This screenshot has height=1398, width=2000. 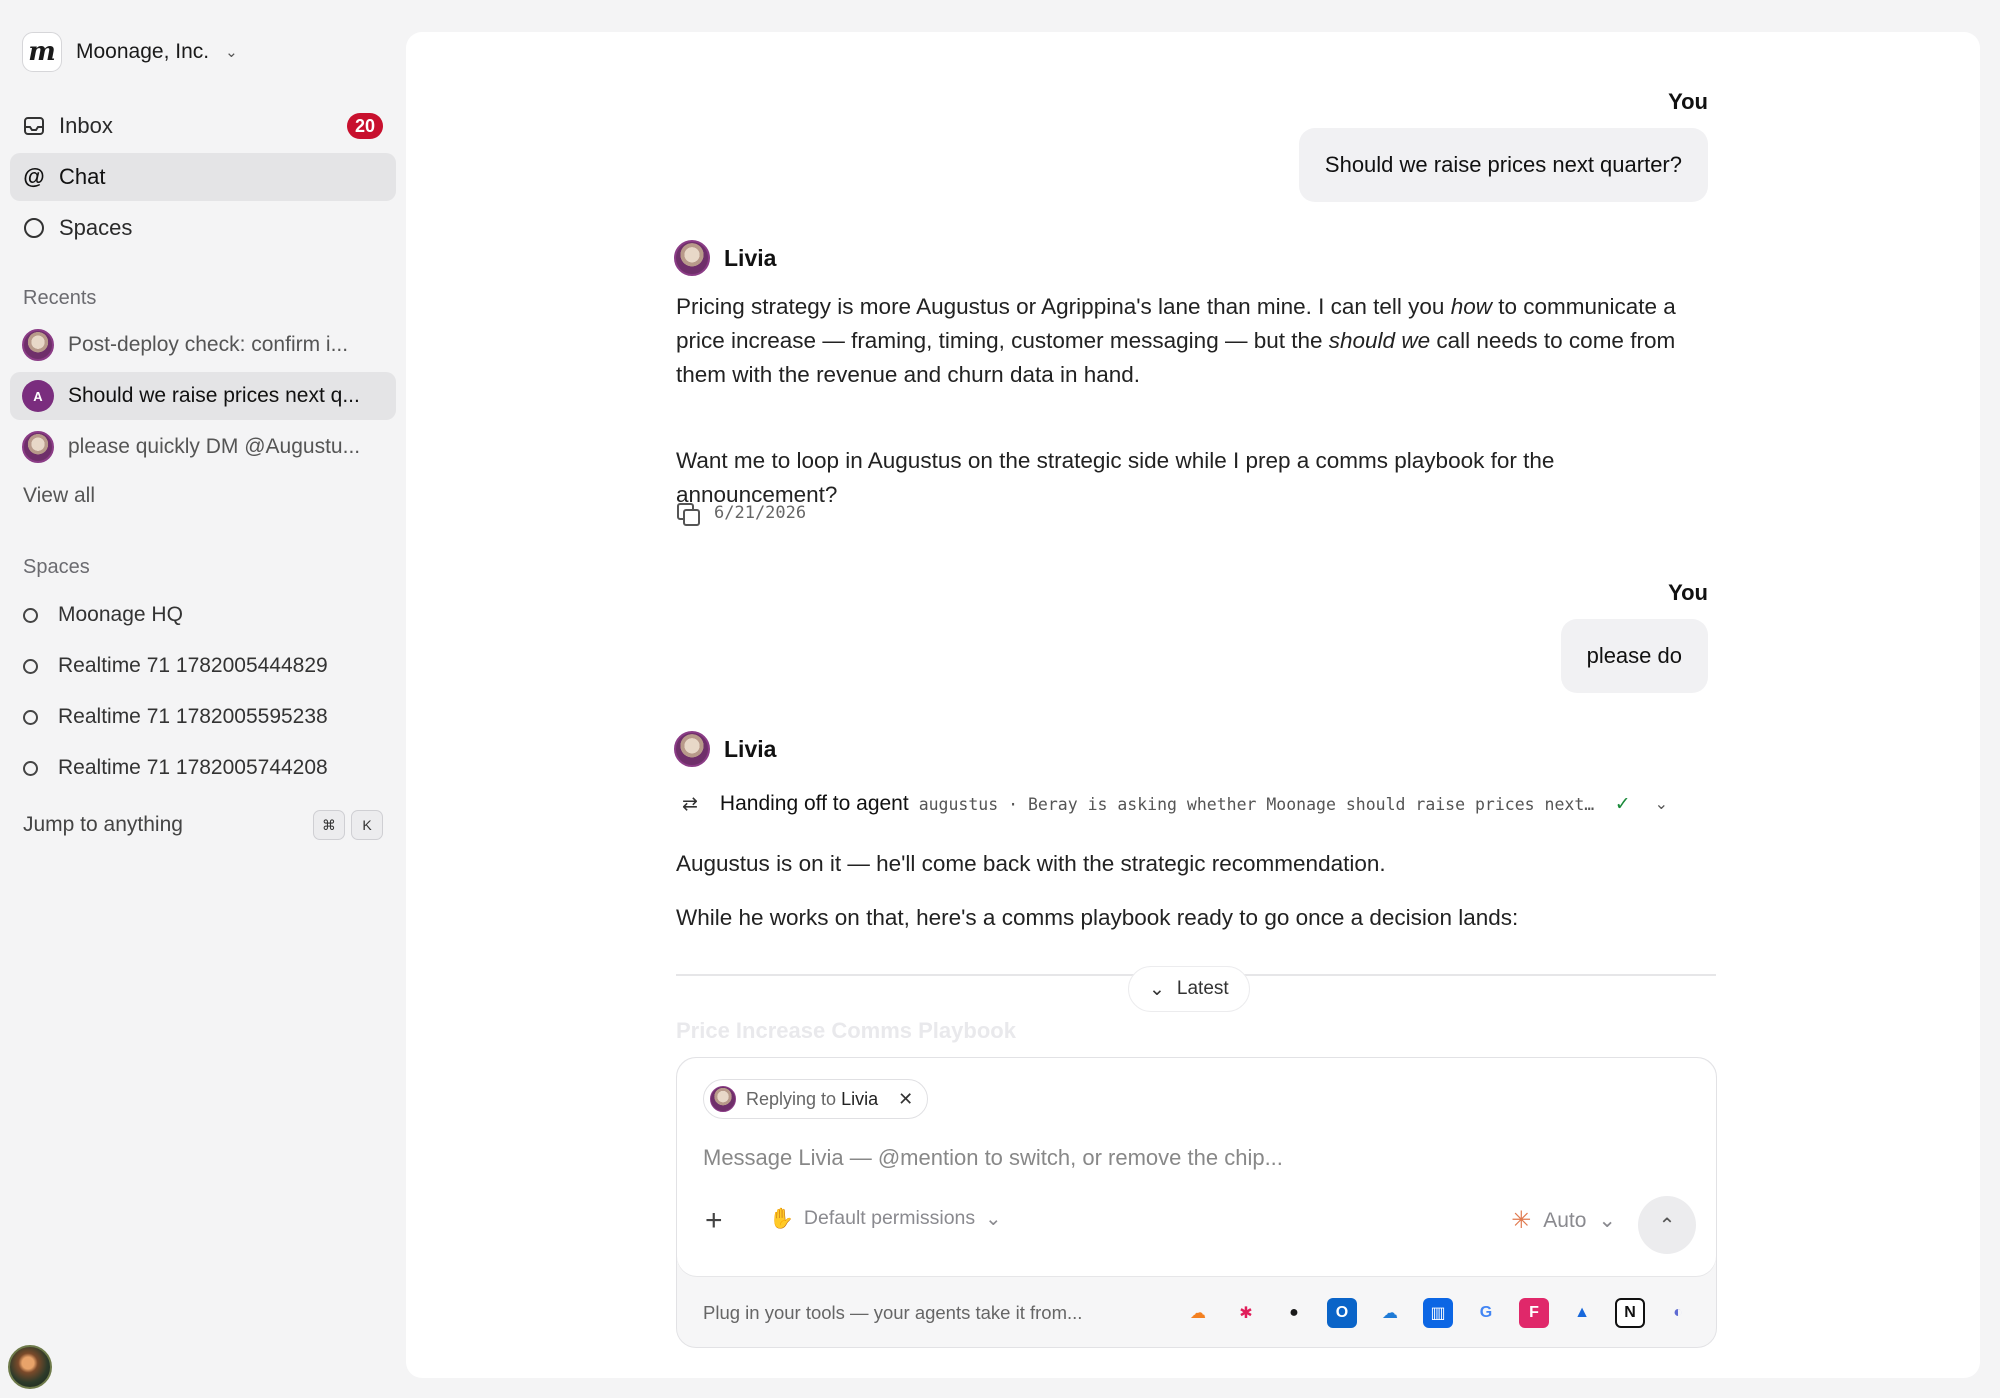 What do you see at coordinates (1622, 804) in the screenshot?
I see `check-icon: ✓` at bounding box center [1622, 804].